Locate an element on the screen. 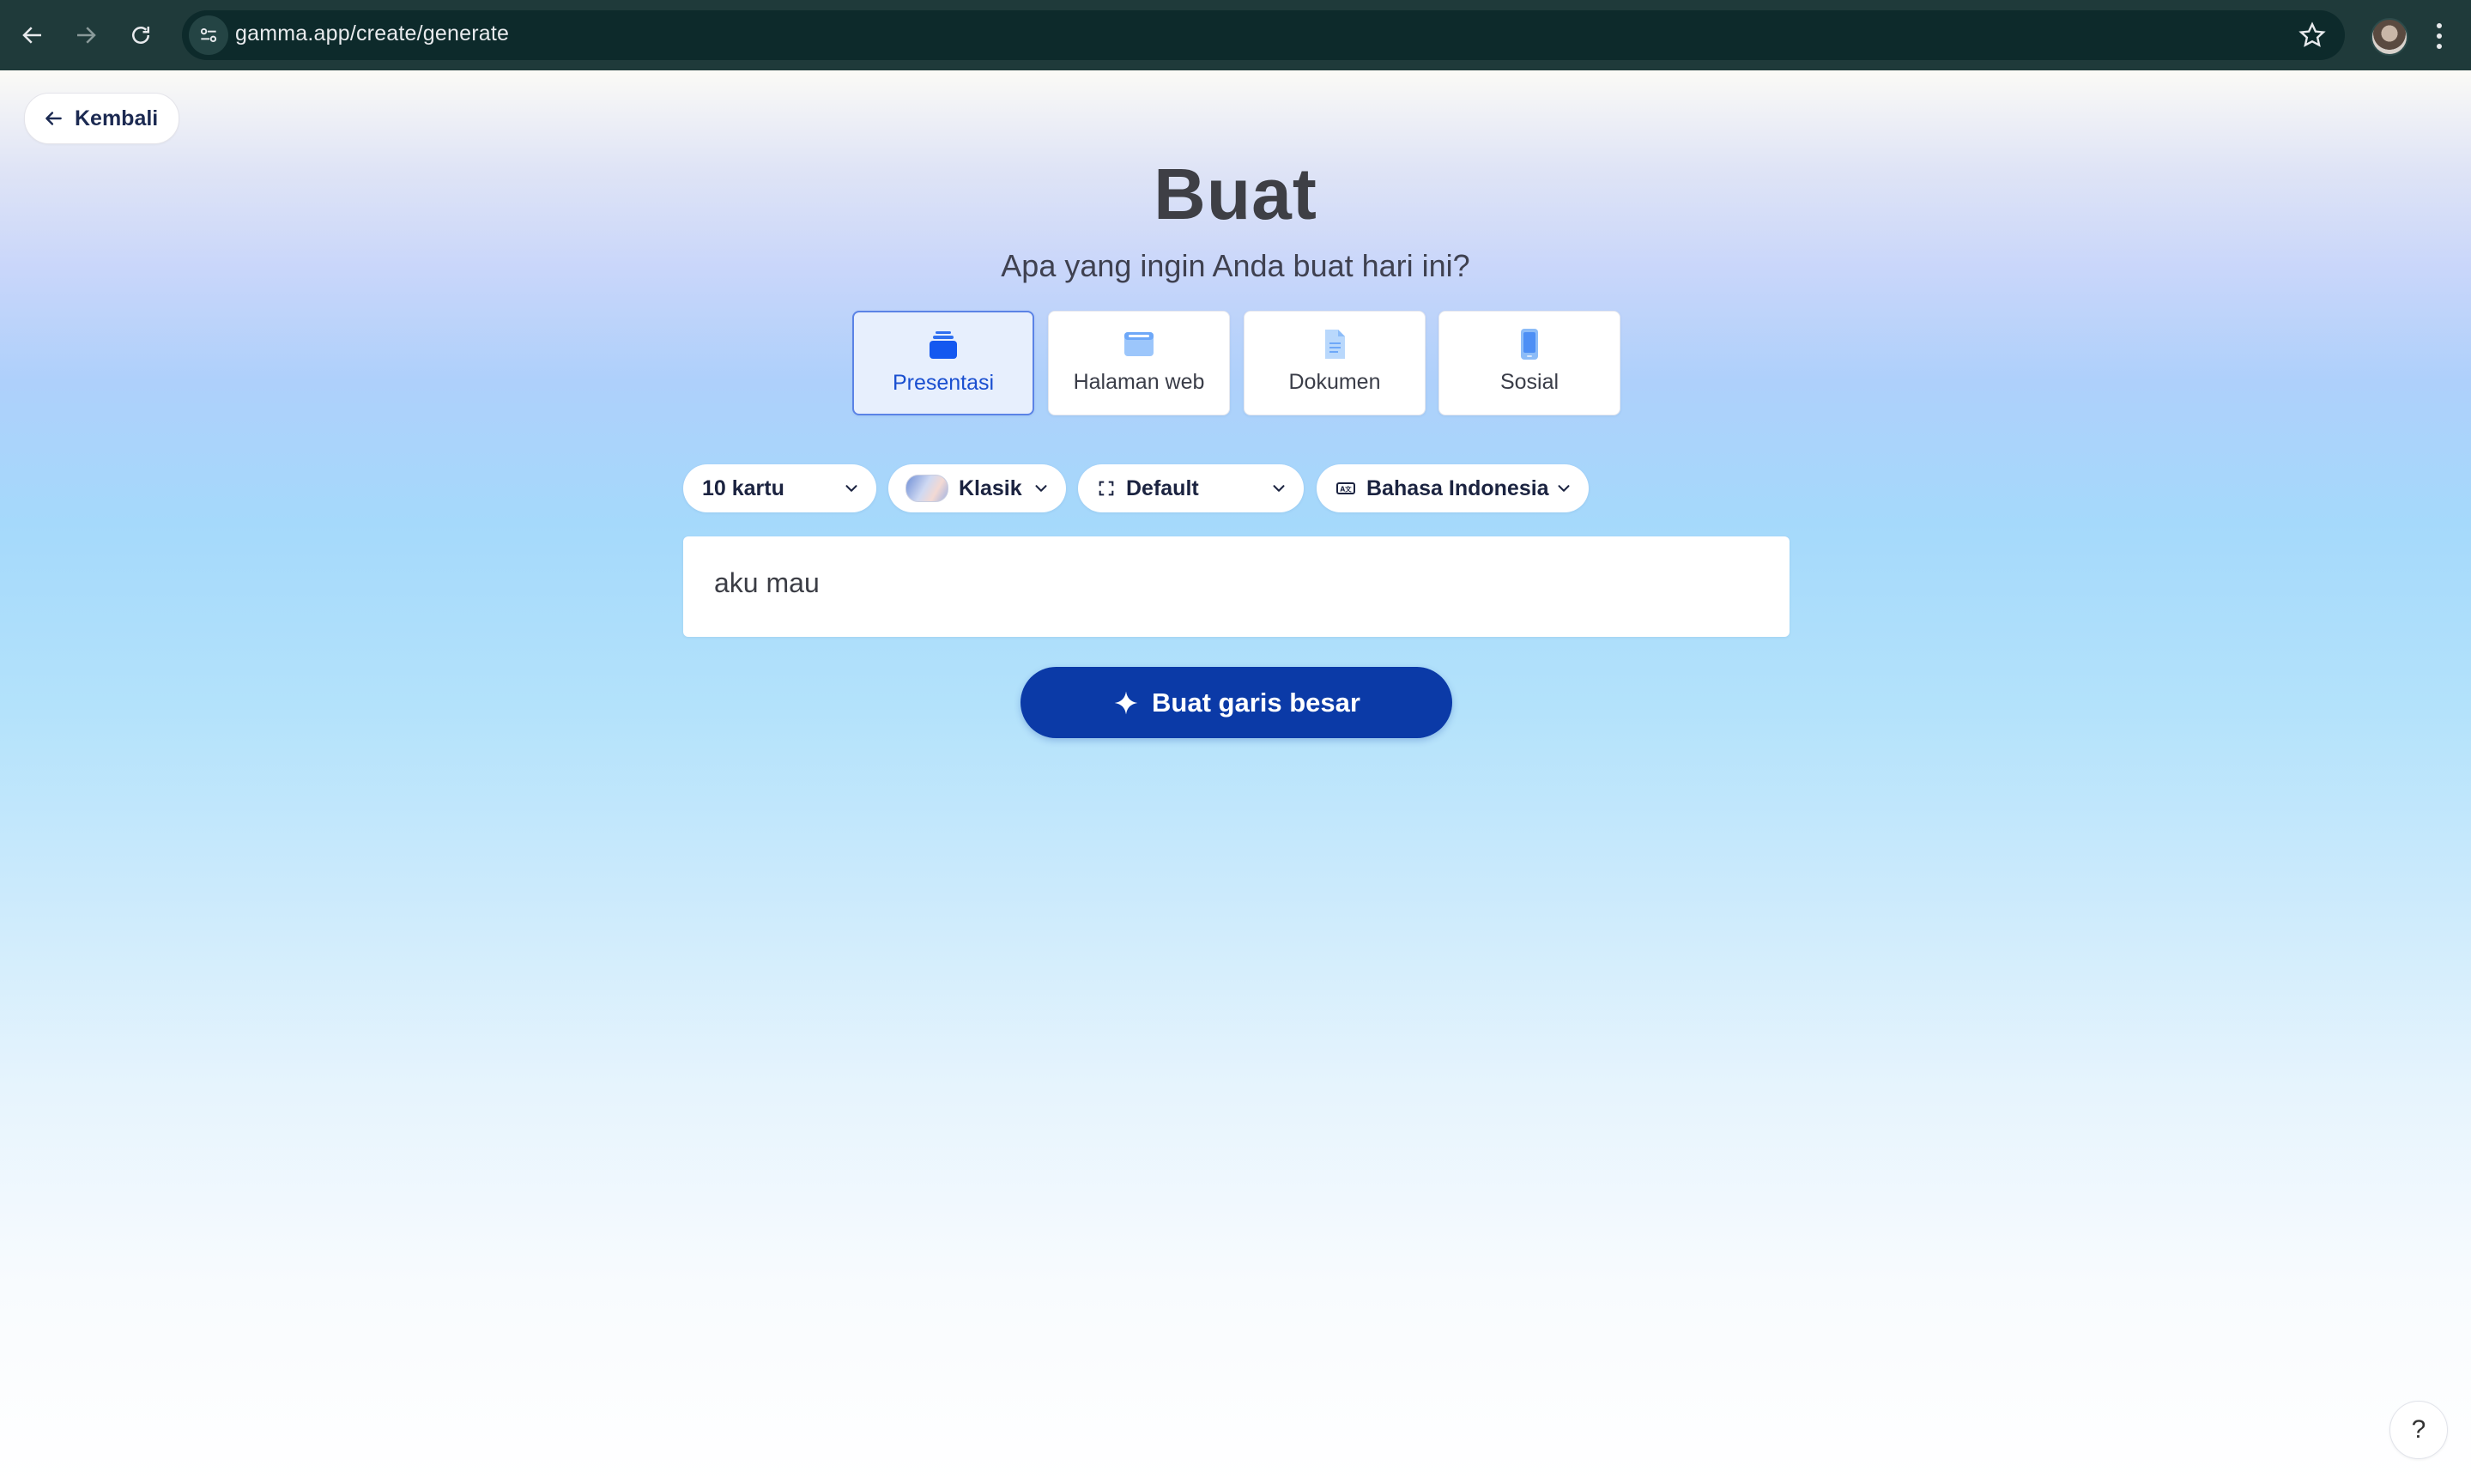 This screenshot has width=2471, height=1484. language-dropdown: A文 Bahasa Indonesia is located at coordinates (1453, 488).